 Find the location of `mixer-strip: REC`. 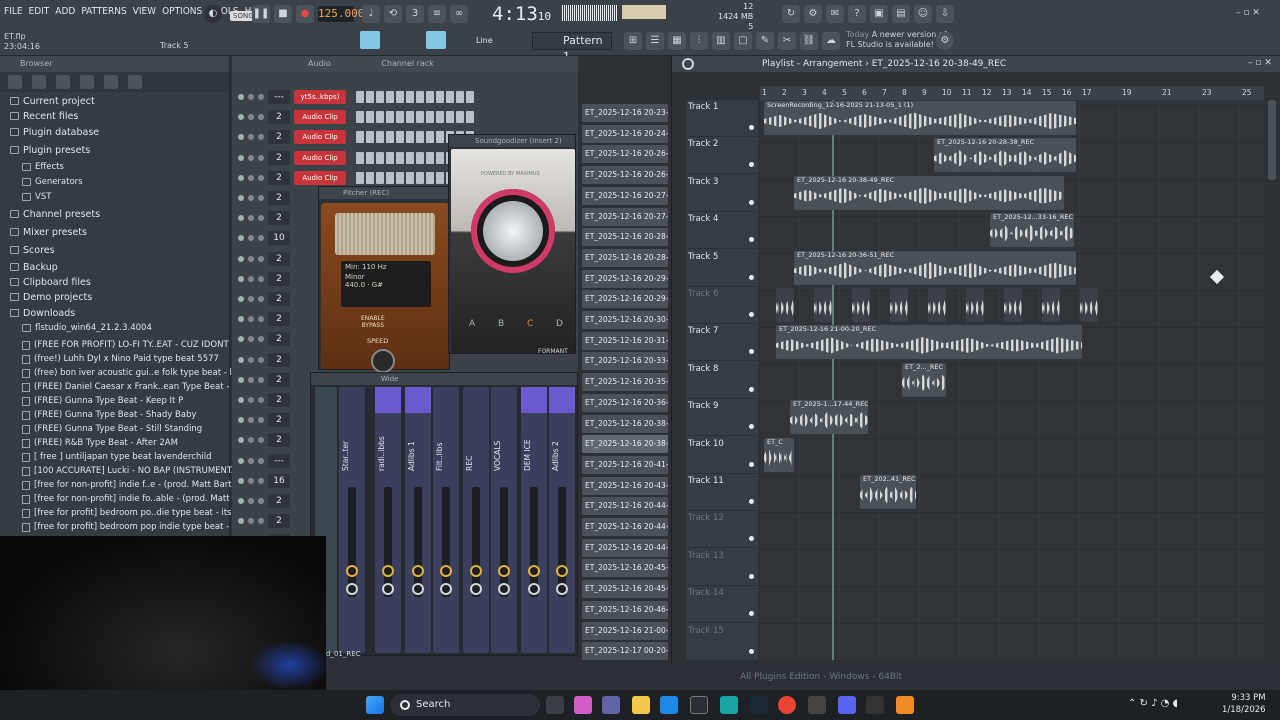

mixer-strip: REC is located at coordinates (476, 520).